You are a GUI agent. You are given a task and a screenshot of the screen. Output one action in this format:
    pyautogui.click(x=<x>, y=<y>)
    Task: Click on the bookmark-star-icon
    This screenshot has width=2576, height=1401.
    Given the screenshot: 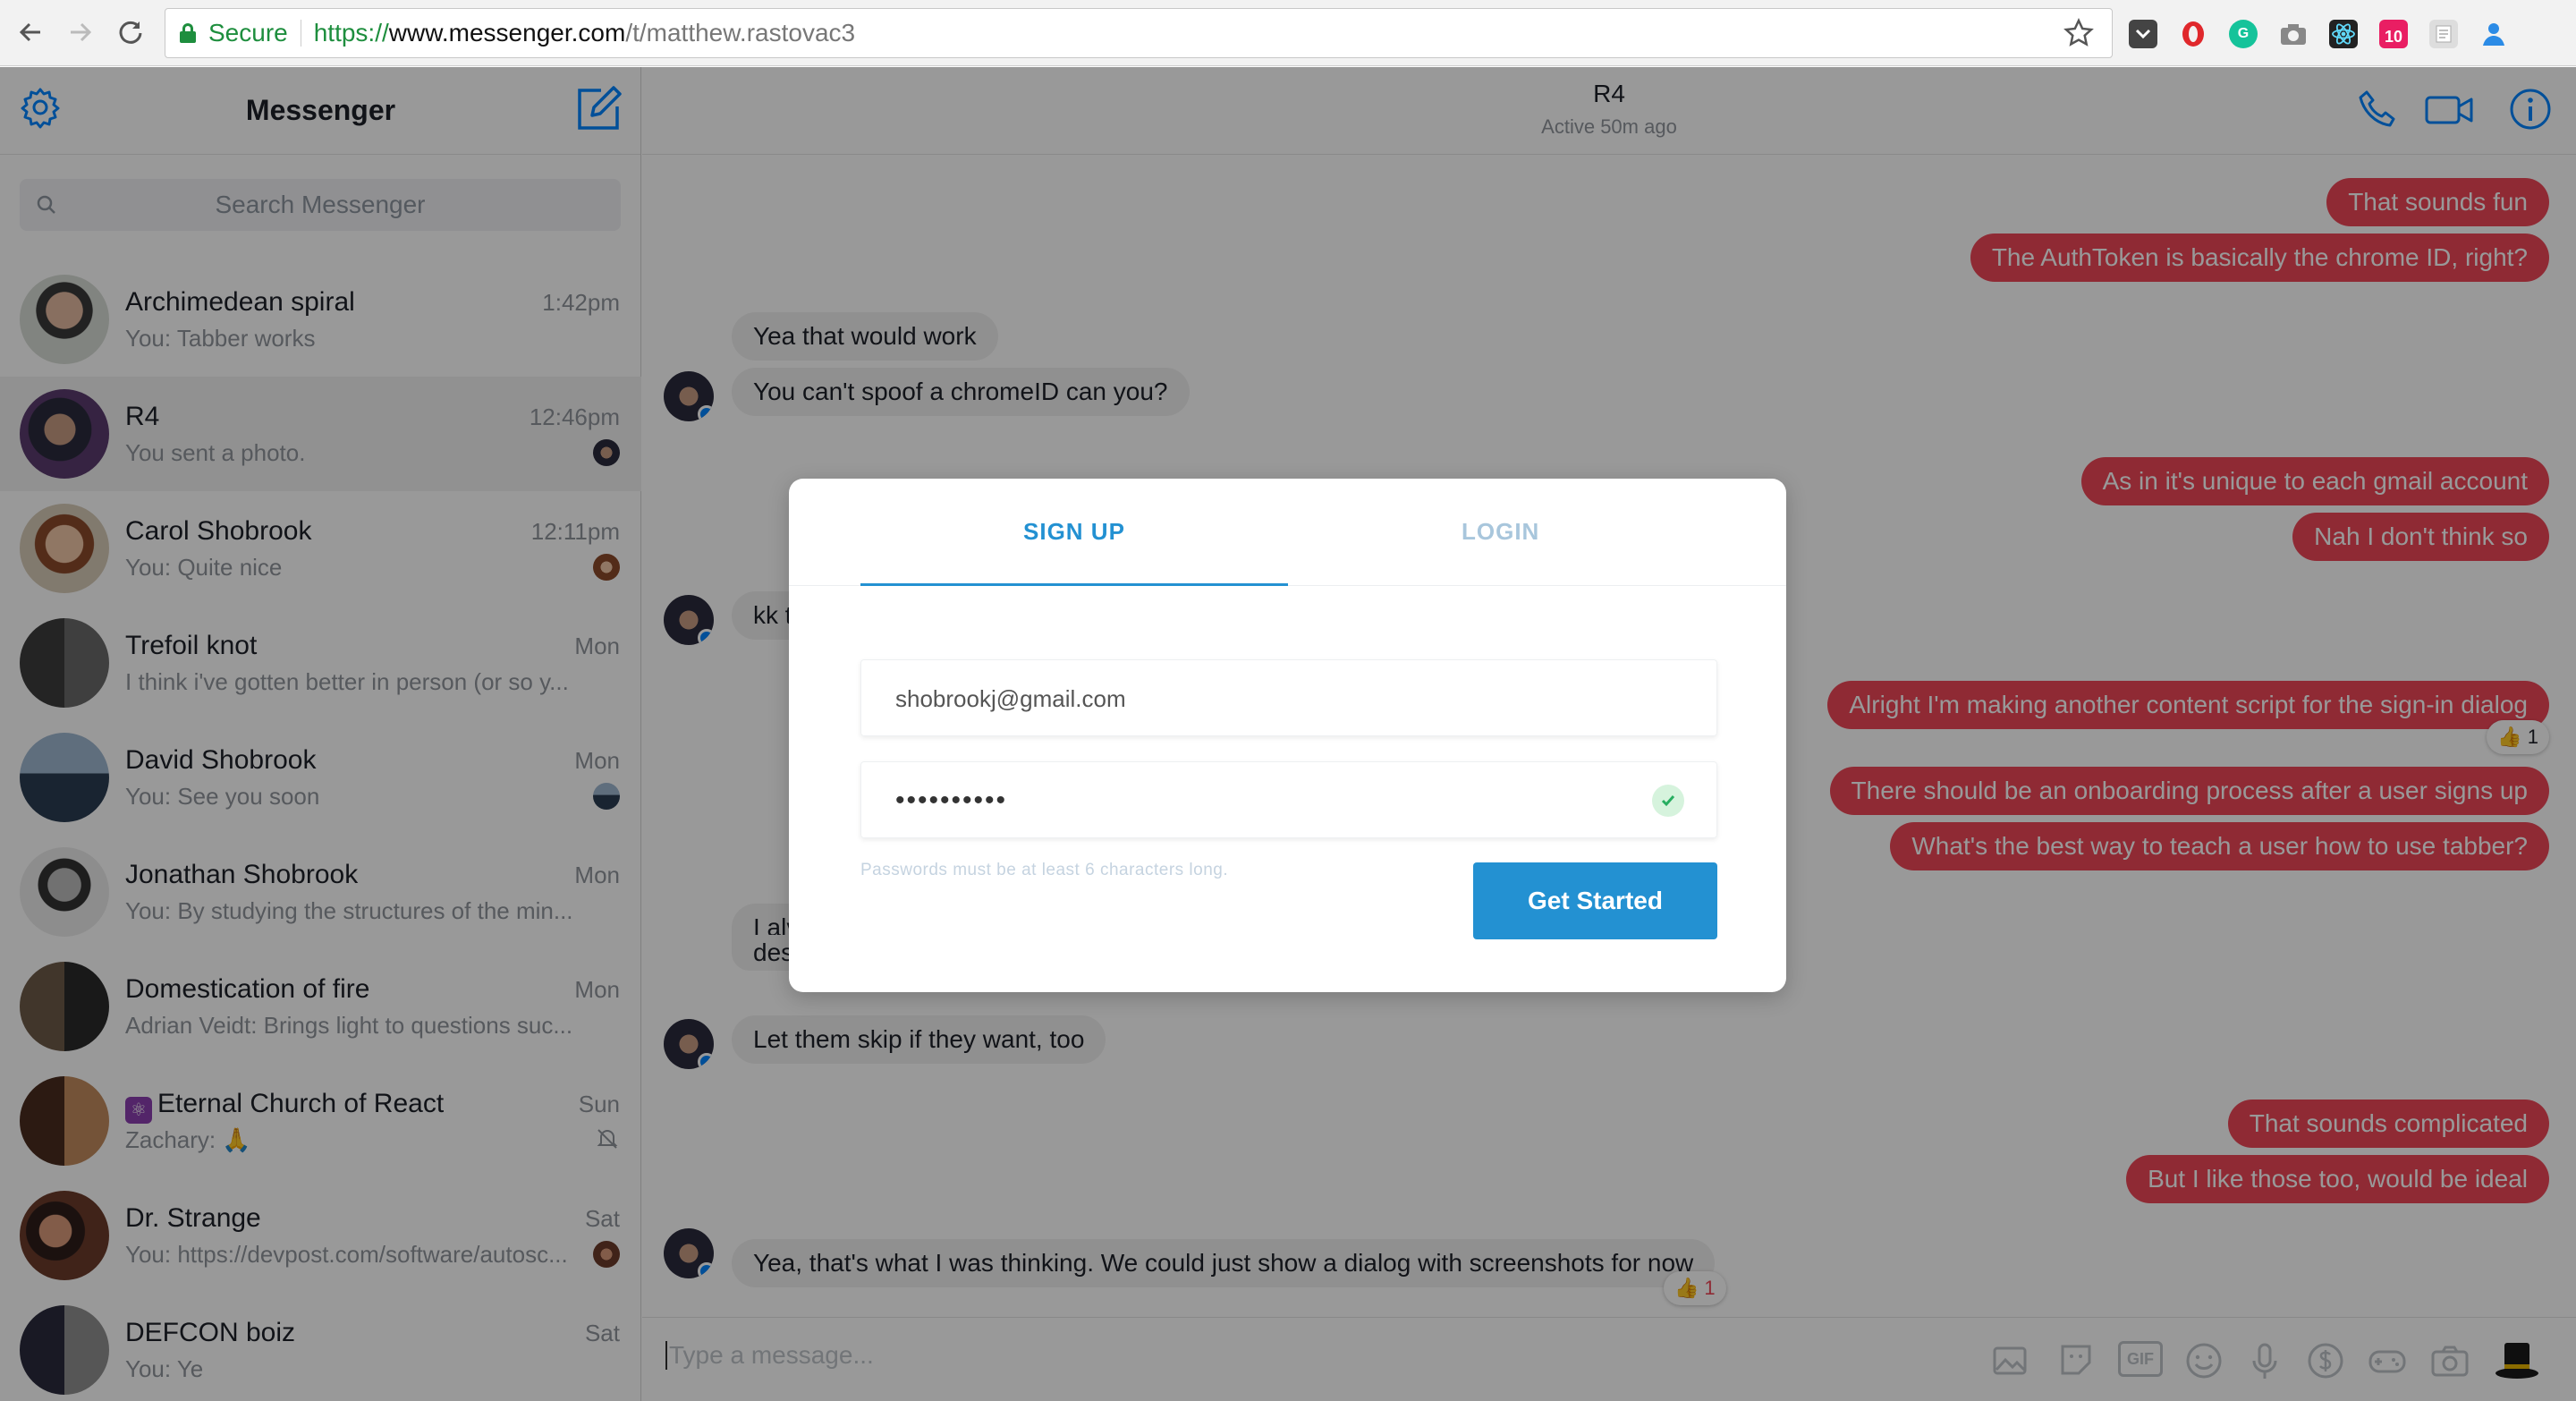 What is the action you would take?
    pyautogui.click(x=2078, y=33)
    